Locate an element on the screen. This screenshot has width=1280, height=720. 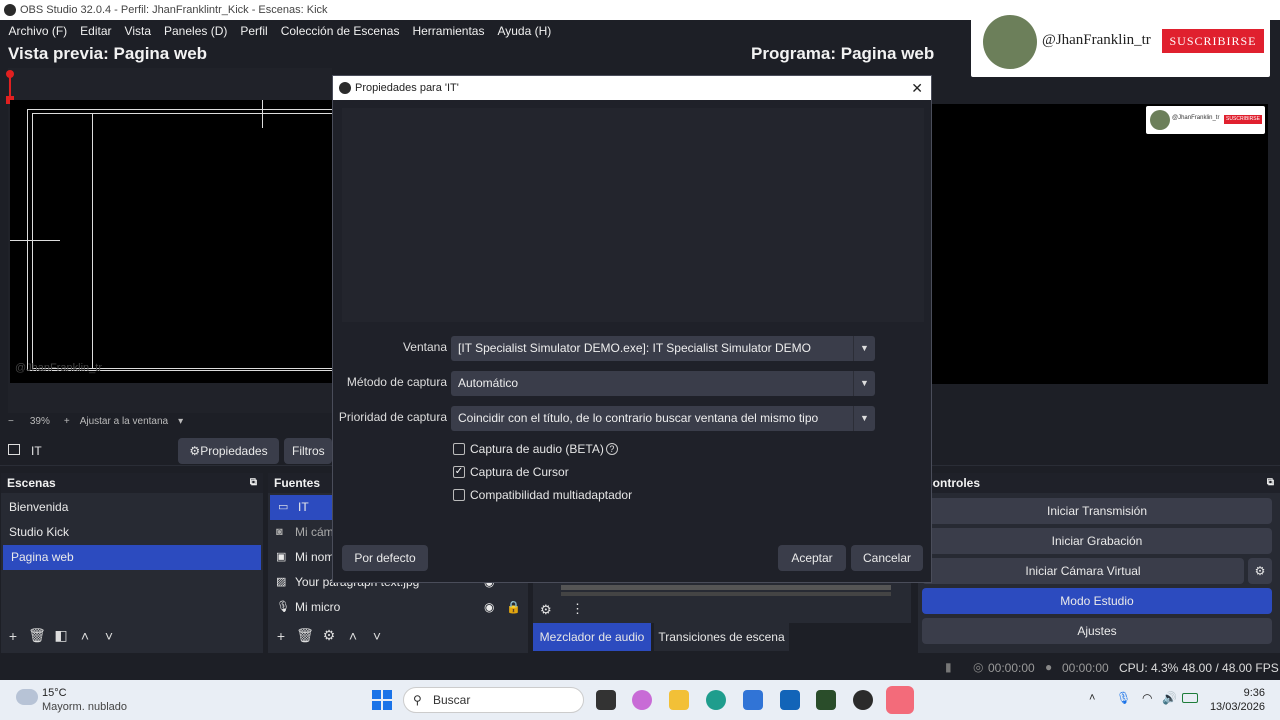
signal-icon: ▮ is located at coordinates (948, 667).